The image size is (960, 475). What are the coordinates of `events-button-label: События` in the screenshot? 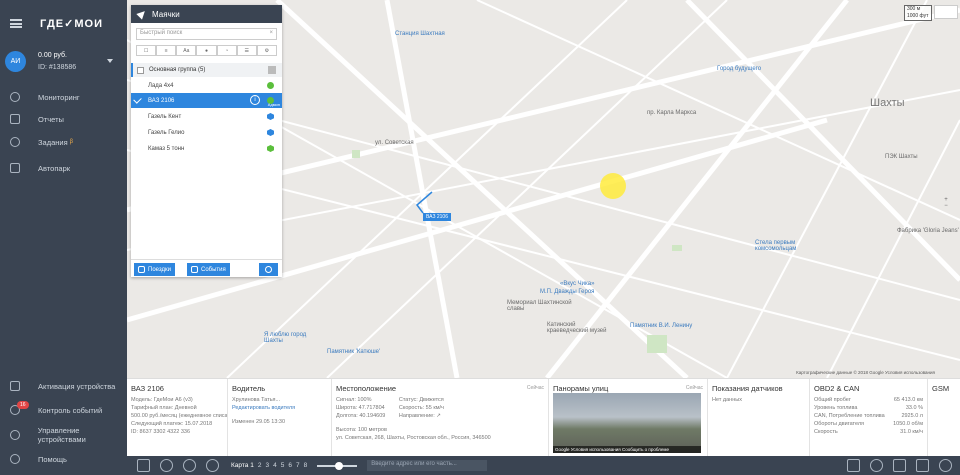 It's located at (213, 269).